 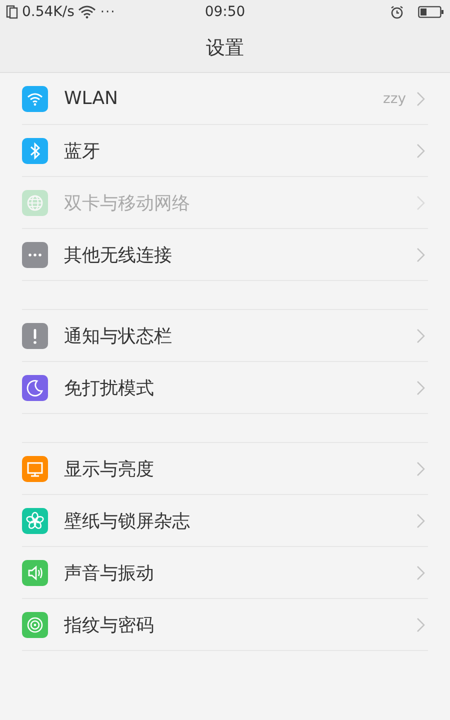 What do you see at coordinates (35, 203) in the screenshot?
I see `globe-icon` at bounding box center [35, 203].